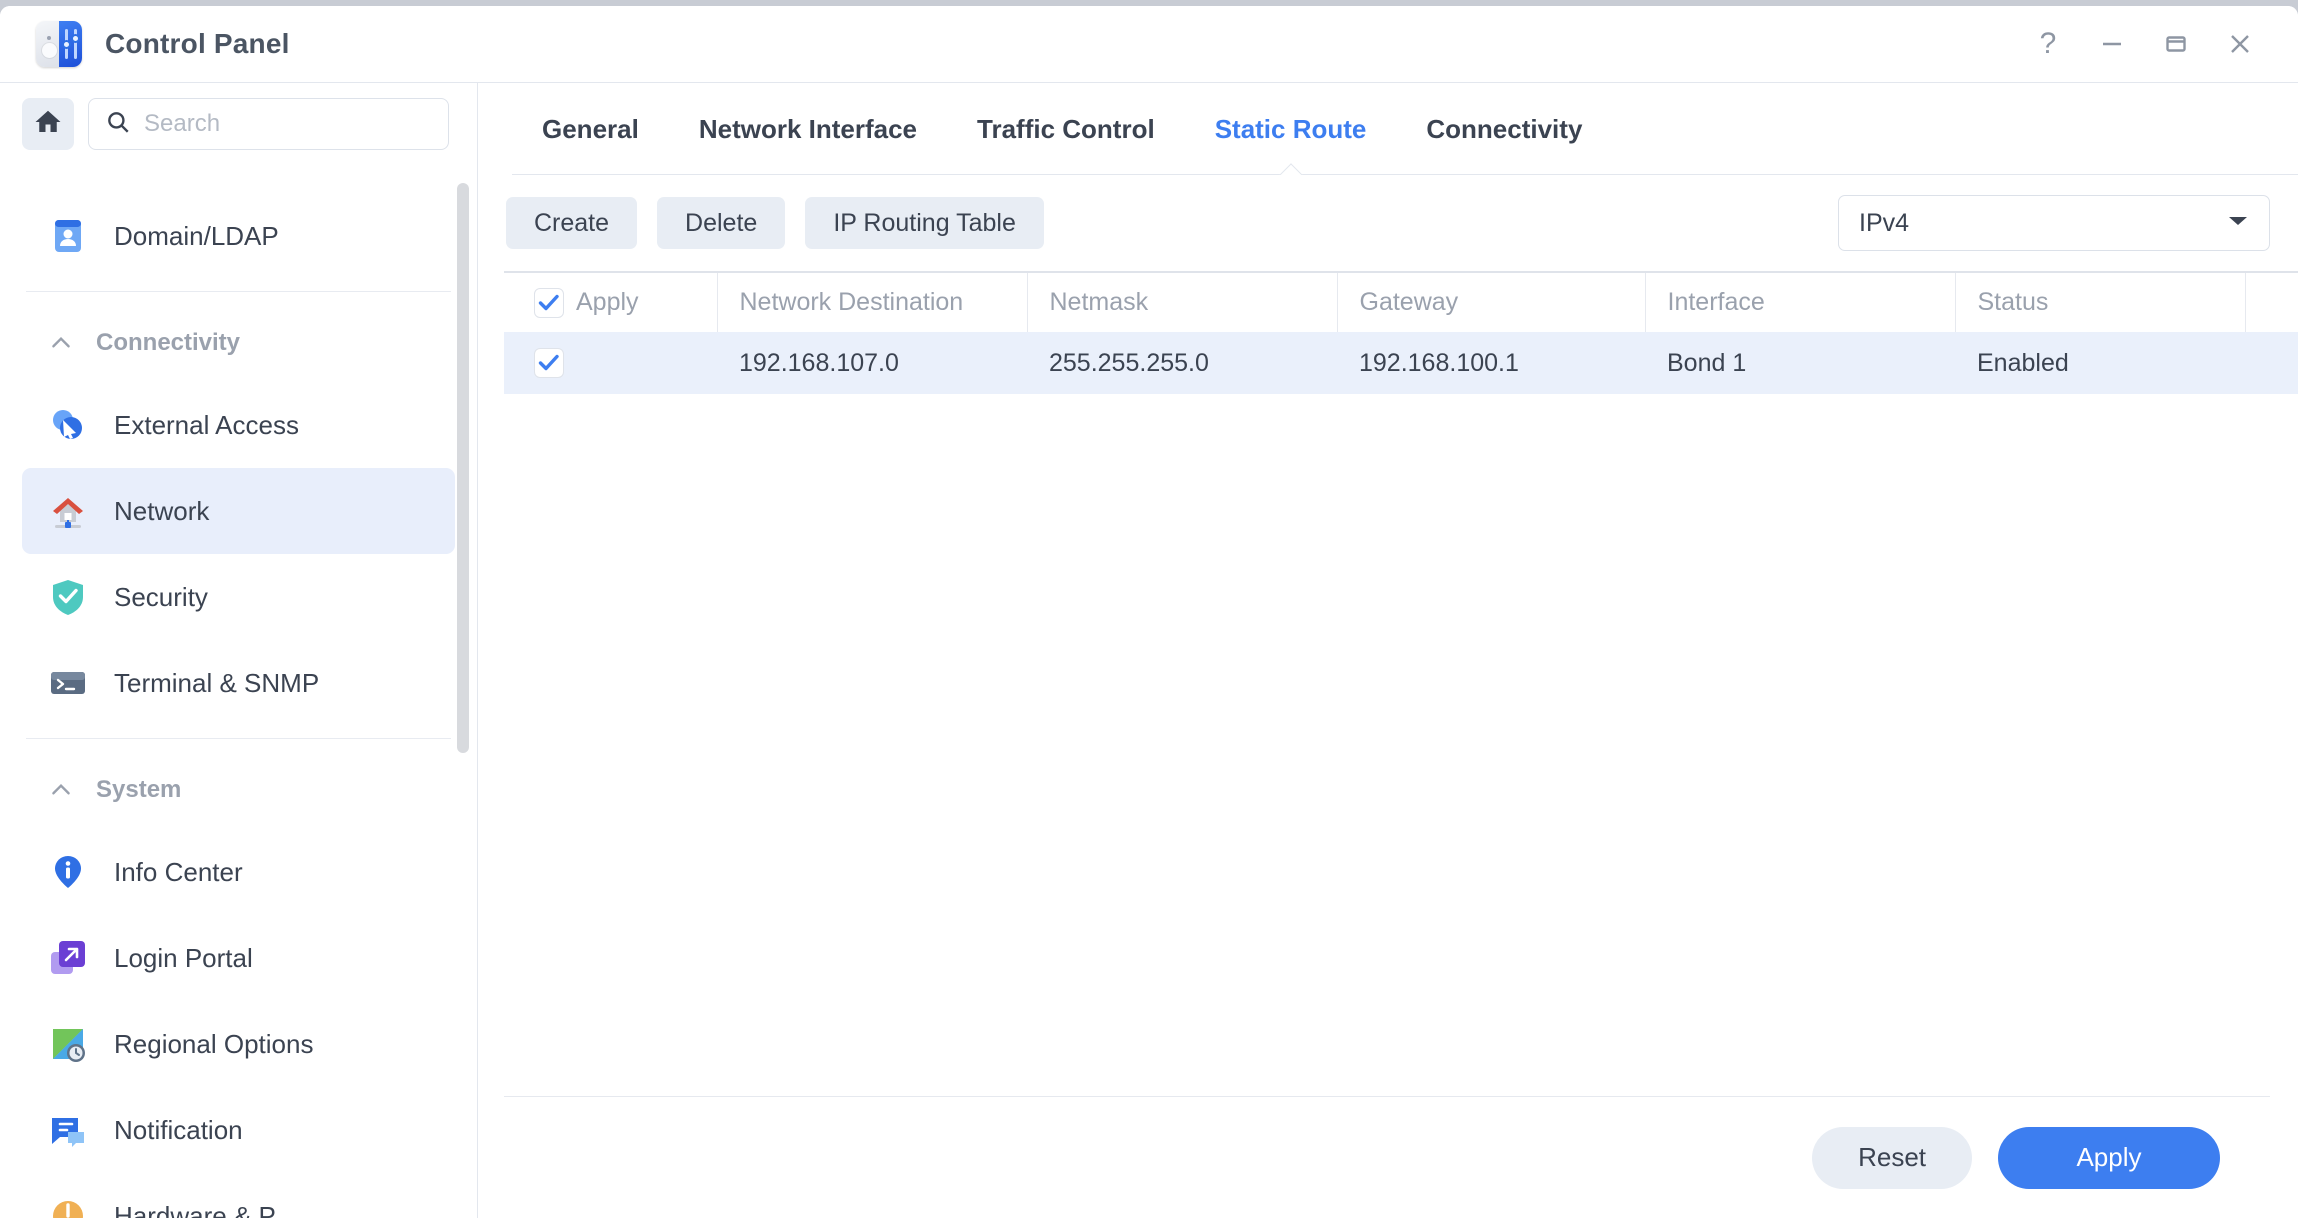  I want to click on delete-button: Delete, so click(721, 223).